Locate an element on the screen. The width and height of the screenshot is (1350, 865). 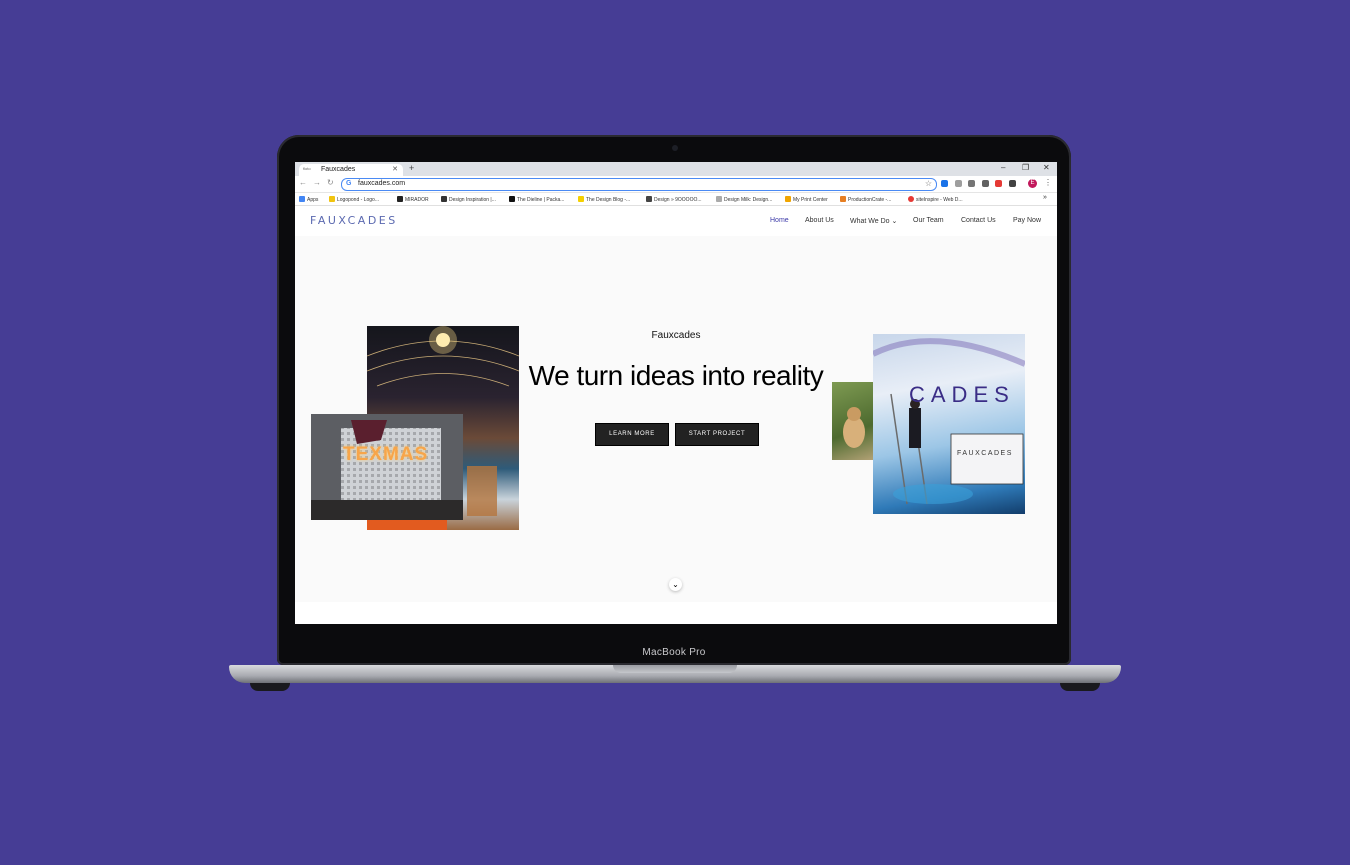
base-notch is located at coordinates (675, 669).